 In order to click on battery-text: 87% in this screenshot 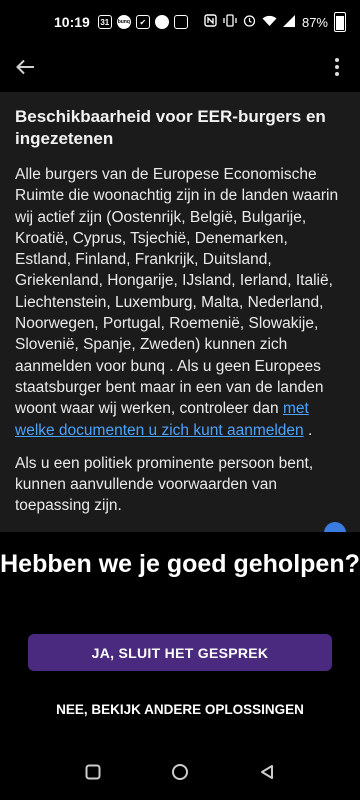, I will do `click(314, 22)`.